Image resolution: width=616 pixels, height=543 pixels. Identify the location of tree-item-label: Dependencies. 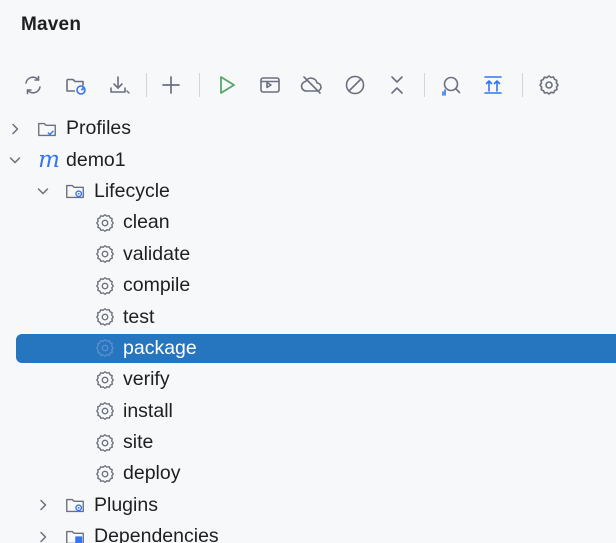
(156, 534).